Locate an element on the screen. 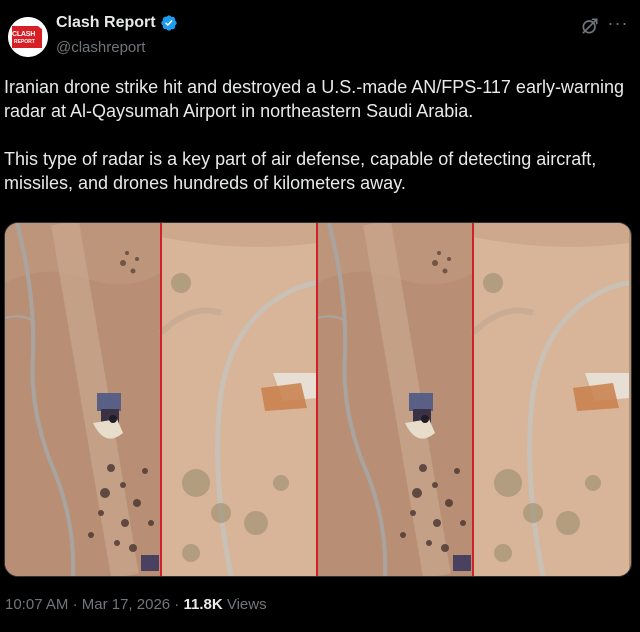 The width and height of the screenshot is (640, 632). views-label: Views is located at coordinates (246, 604).